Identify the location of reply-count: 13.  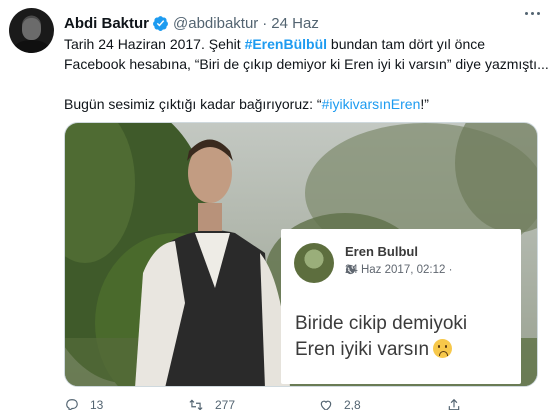
(97, 404).